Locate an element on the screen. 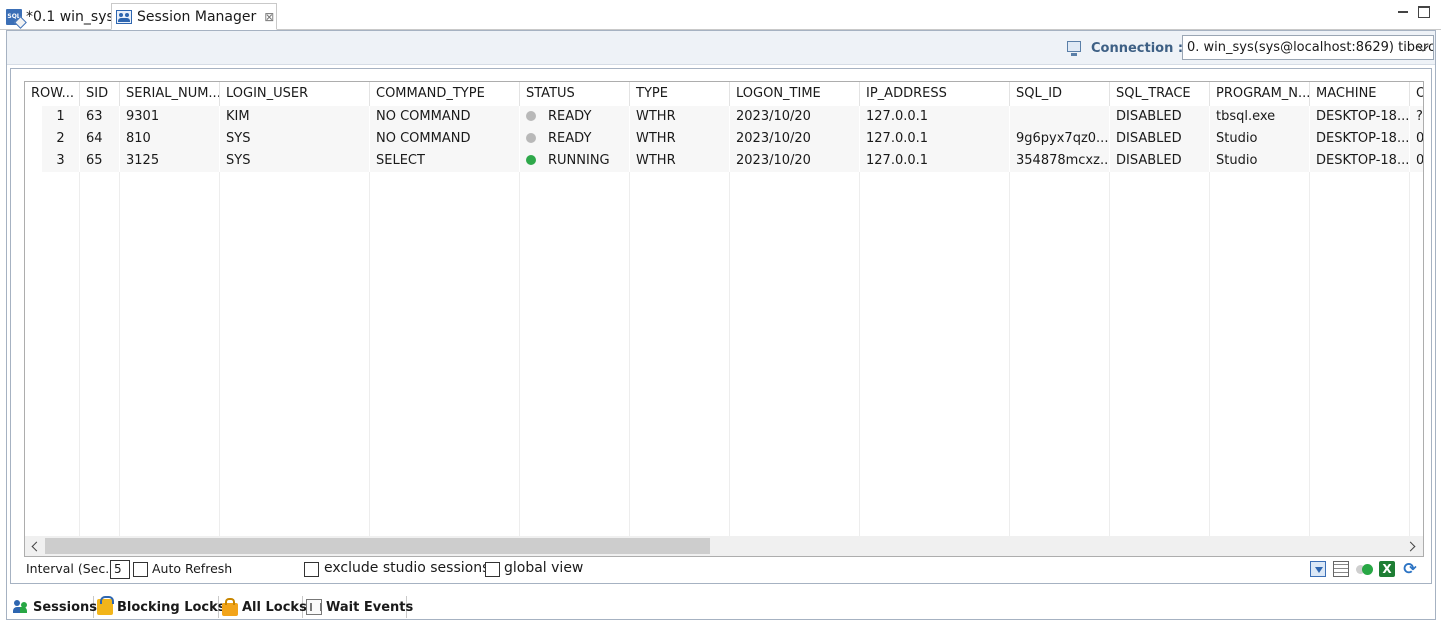 This screenshot has height=624, width=1441. tab-all-locks: All Locks is located at coordinates (263, 607).